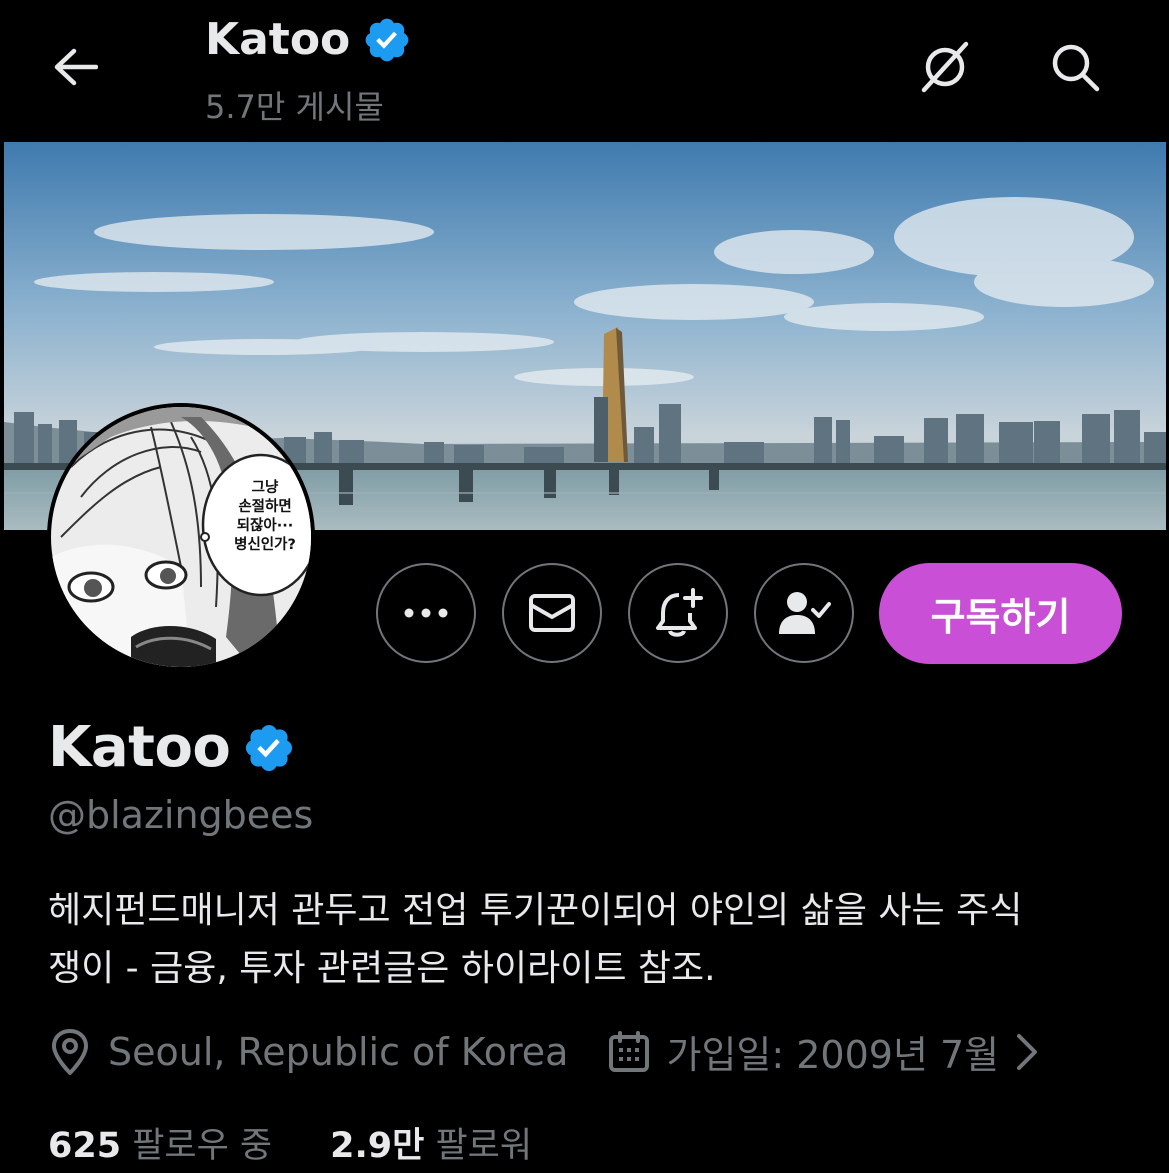  I want to click on following-label: 팔로우 중, so click(202, 1146).